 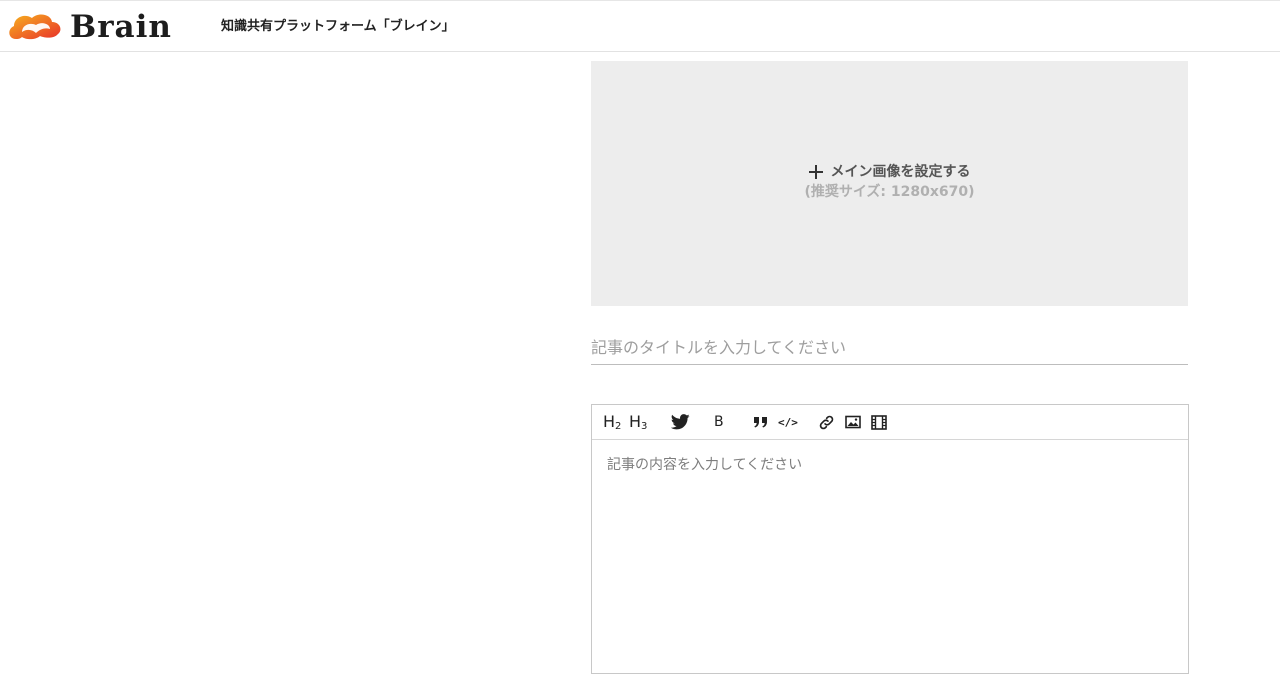 What do you see at coordinates (640, 26) in the screenshot?
I see `app-header: Brain 知識共有プラットフォーム「ブレイン」` at bounding box center [640, 26].